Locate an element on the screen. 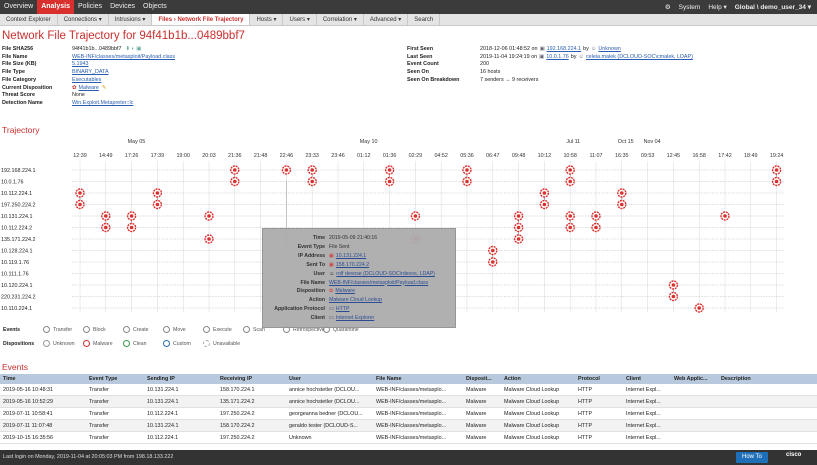  file-info-value: 5.1943 is located at coordinates (80, 65).